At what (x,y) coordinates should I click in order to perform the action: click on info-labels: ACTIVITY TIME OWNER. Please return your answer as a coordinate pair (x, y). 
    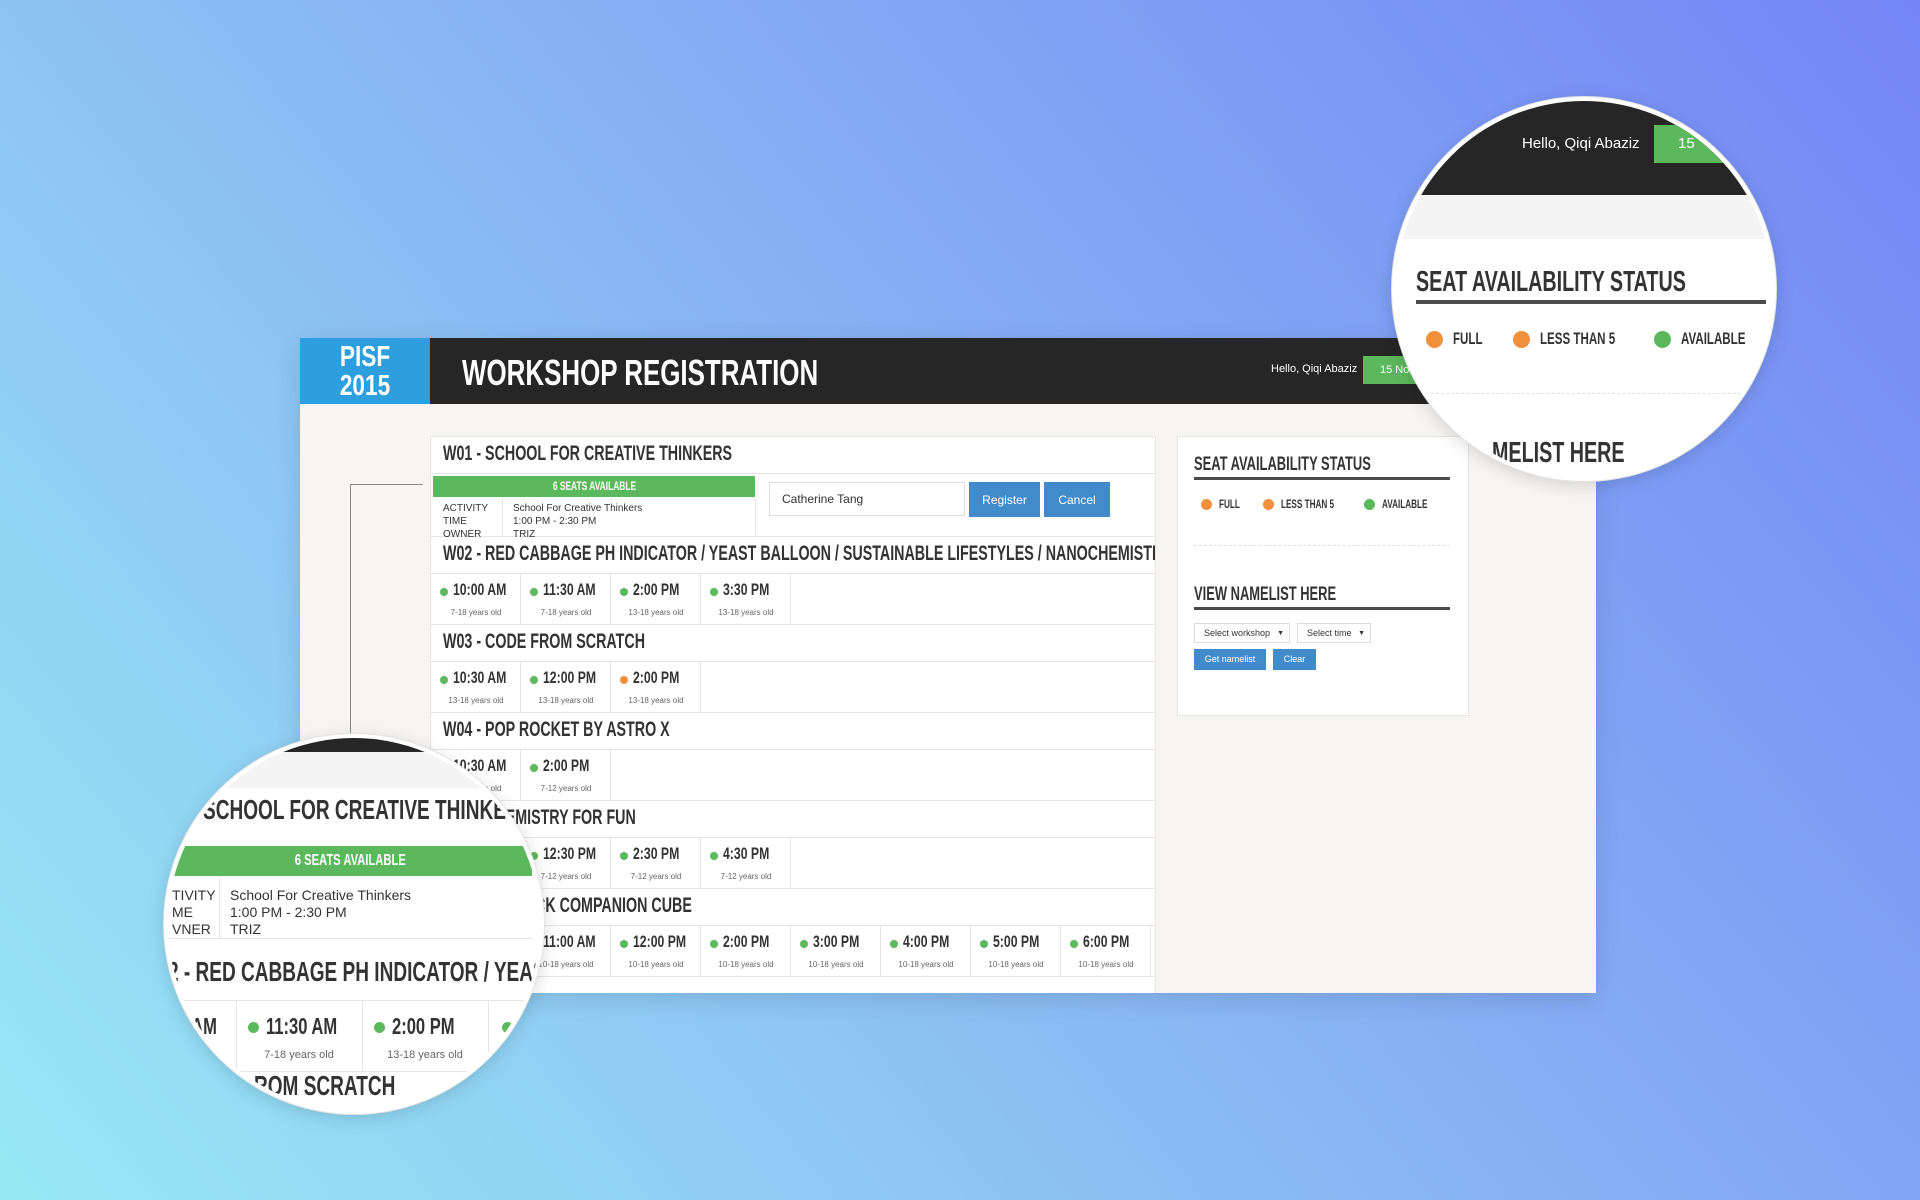
    Looking at the image, I should click on (468, 519).